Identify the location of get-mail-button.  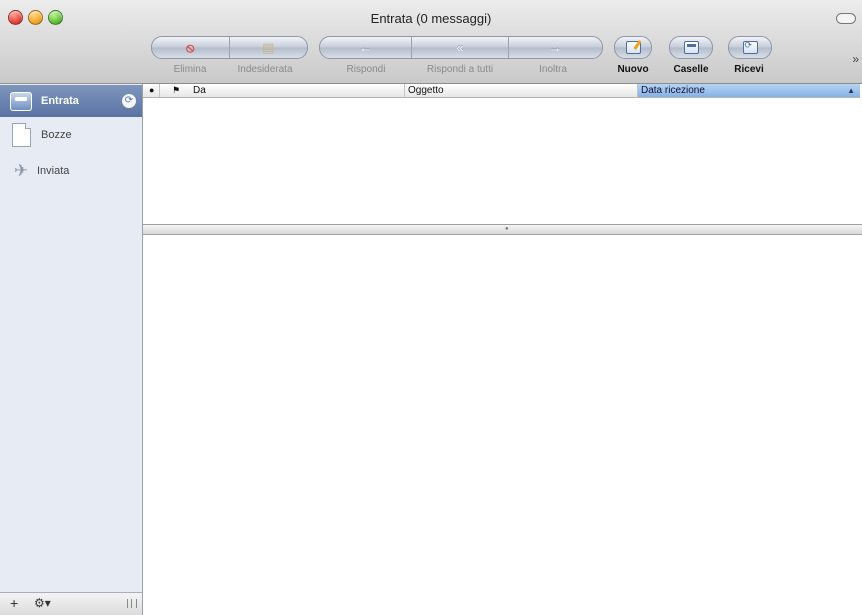
(750, 47).